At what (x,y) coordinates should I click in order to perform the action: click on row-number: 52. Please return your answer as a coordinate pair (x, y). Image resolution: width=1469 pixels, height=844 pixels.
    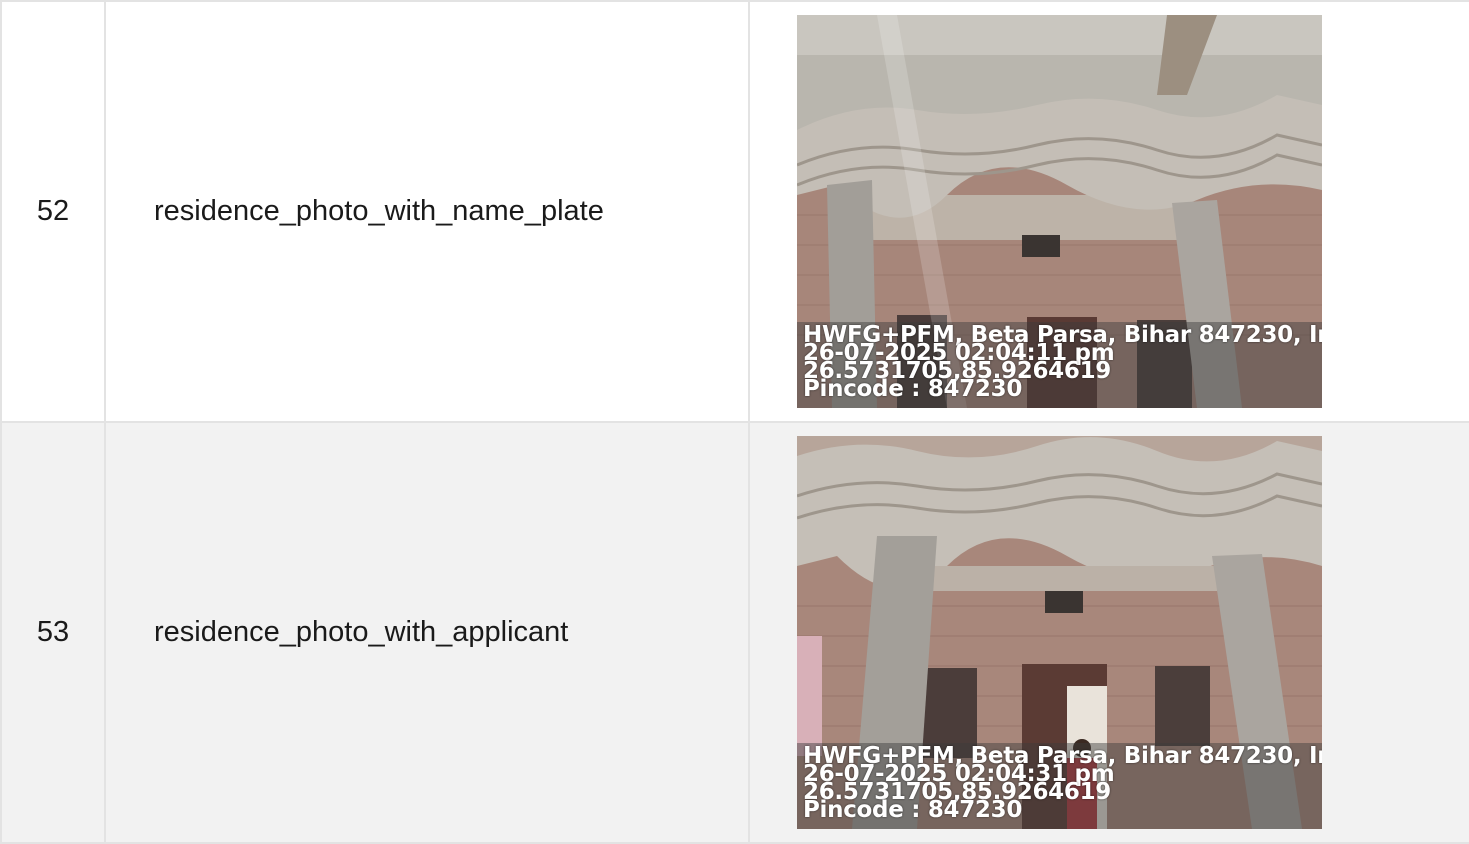
    Looking at the image, I should click on (53, 211).